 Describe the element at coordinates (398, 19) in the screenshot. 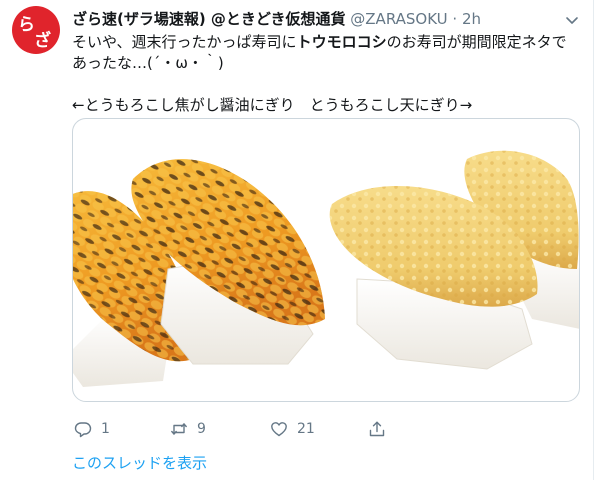

I see `handle: @ZARASOKU` at that location.